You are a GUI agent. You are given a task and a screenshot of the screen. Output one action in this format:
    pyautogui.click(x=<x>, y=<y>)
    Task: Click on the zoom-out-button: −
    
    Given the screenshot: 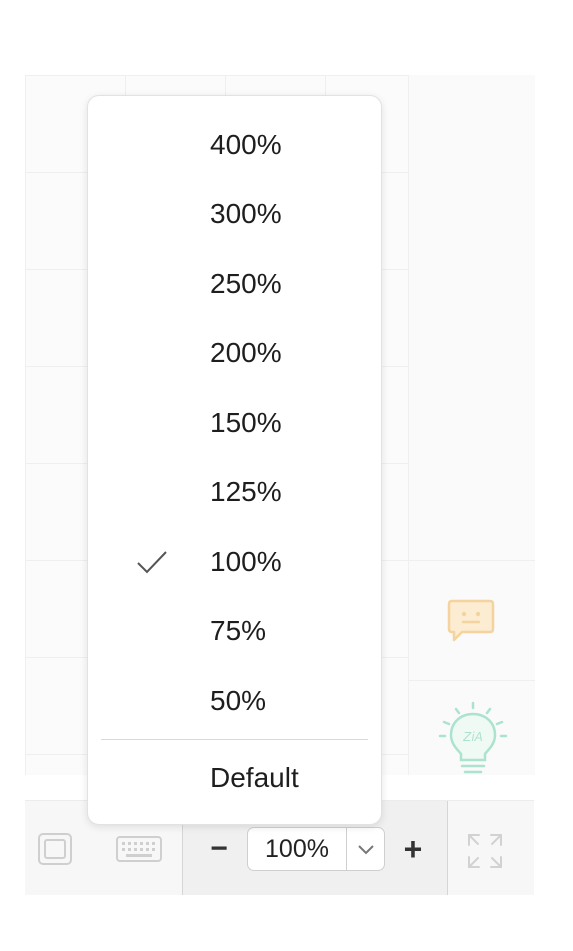 What is the action you would take?
    pyautogui.click(x=219, y=849)
    